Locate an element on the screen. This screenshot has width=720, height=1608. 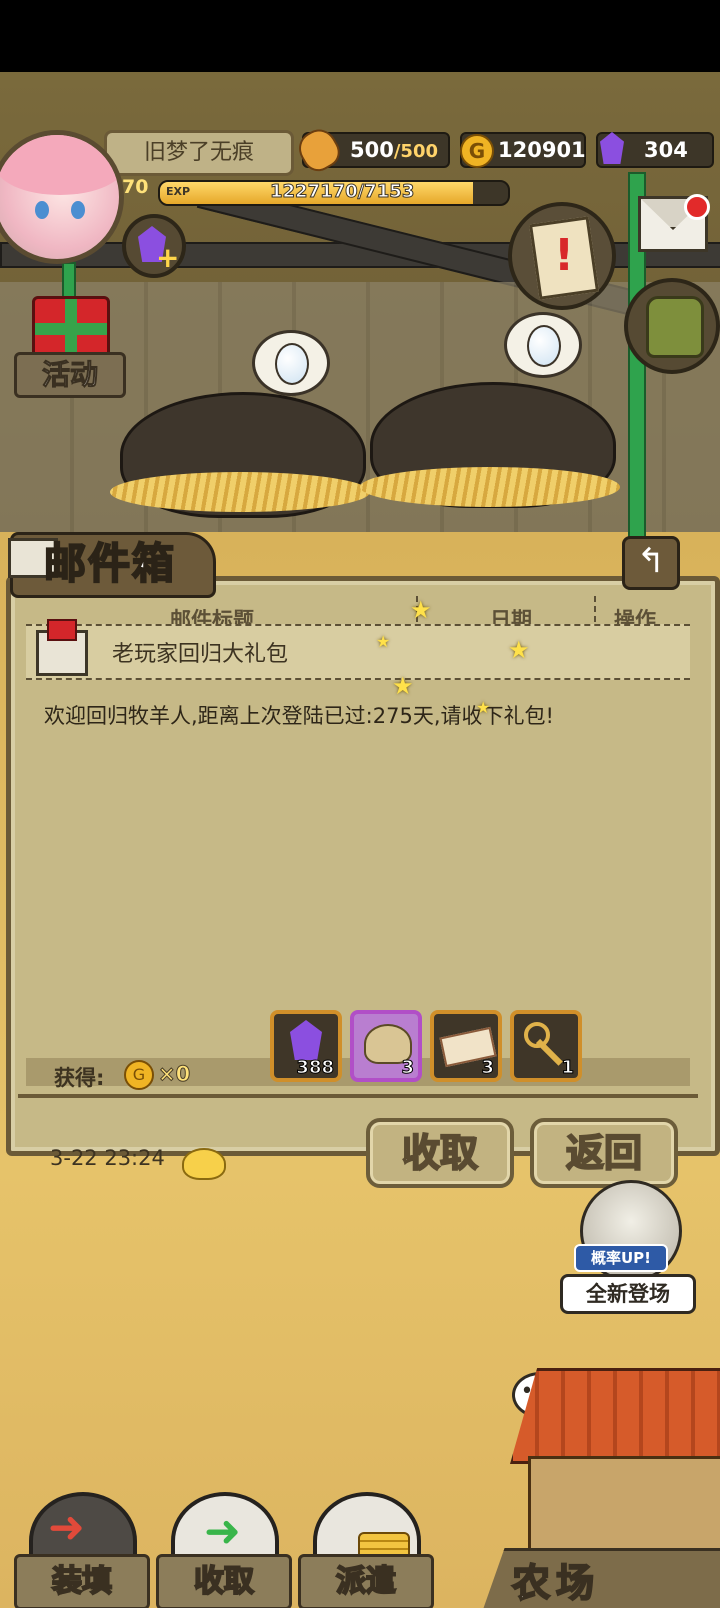
activity-label: 活动 is located at coordinates (70, 375).